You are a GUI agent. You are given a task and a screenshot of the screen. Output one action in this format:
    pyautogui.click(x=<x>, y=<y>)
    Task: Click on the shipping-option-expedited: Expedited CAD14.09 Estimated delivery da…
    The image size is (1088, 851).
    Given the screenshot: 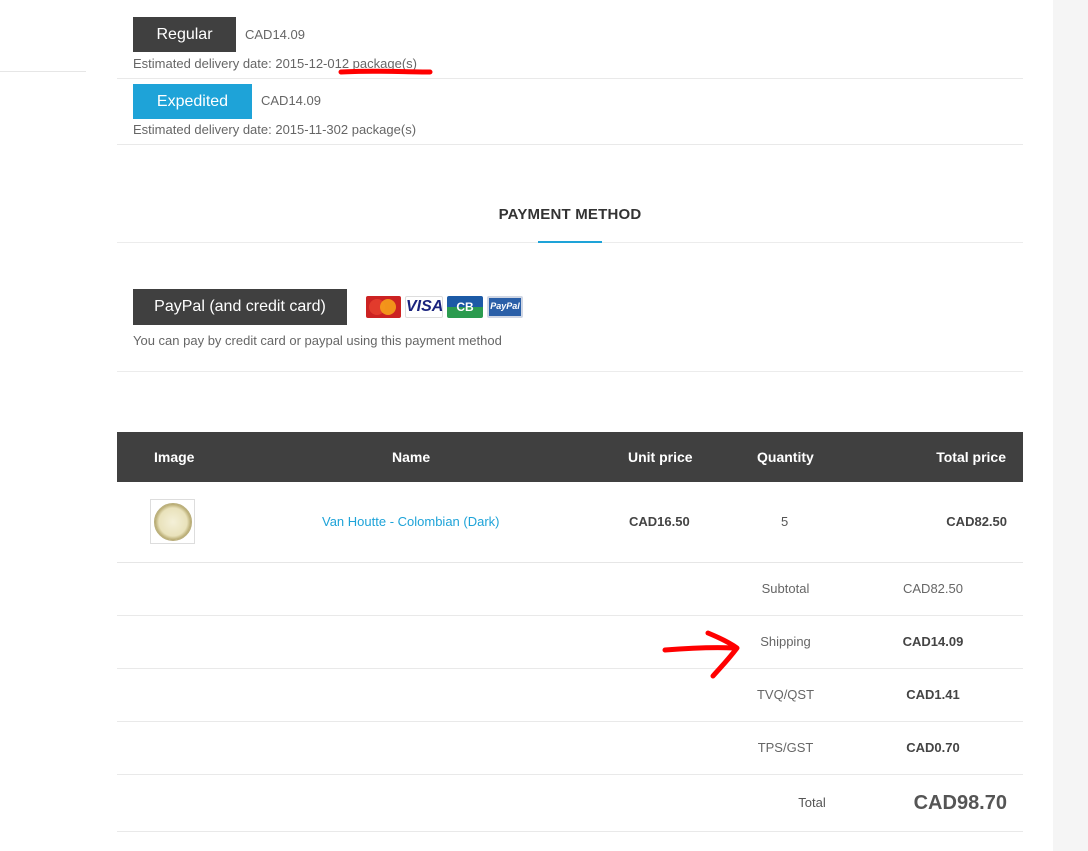 What is the action you would take?
    pyautogui.click(x=570, y=111)
    